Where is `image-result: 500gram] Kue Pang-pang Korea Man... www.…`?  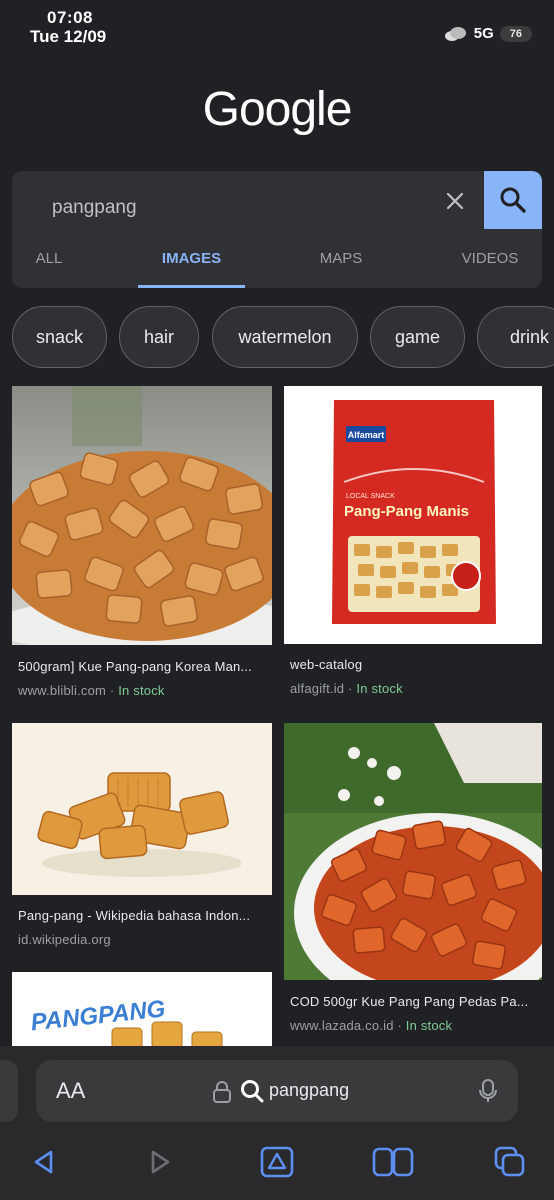
image-result: 500gram] Kue Pang-pang Korea Man... www.… is located at coordinates (142, 547).